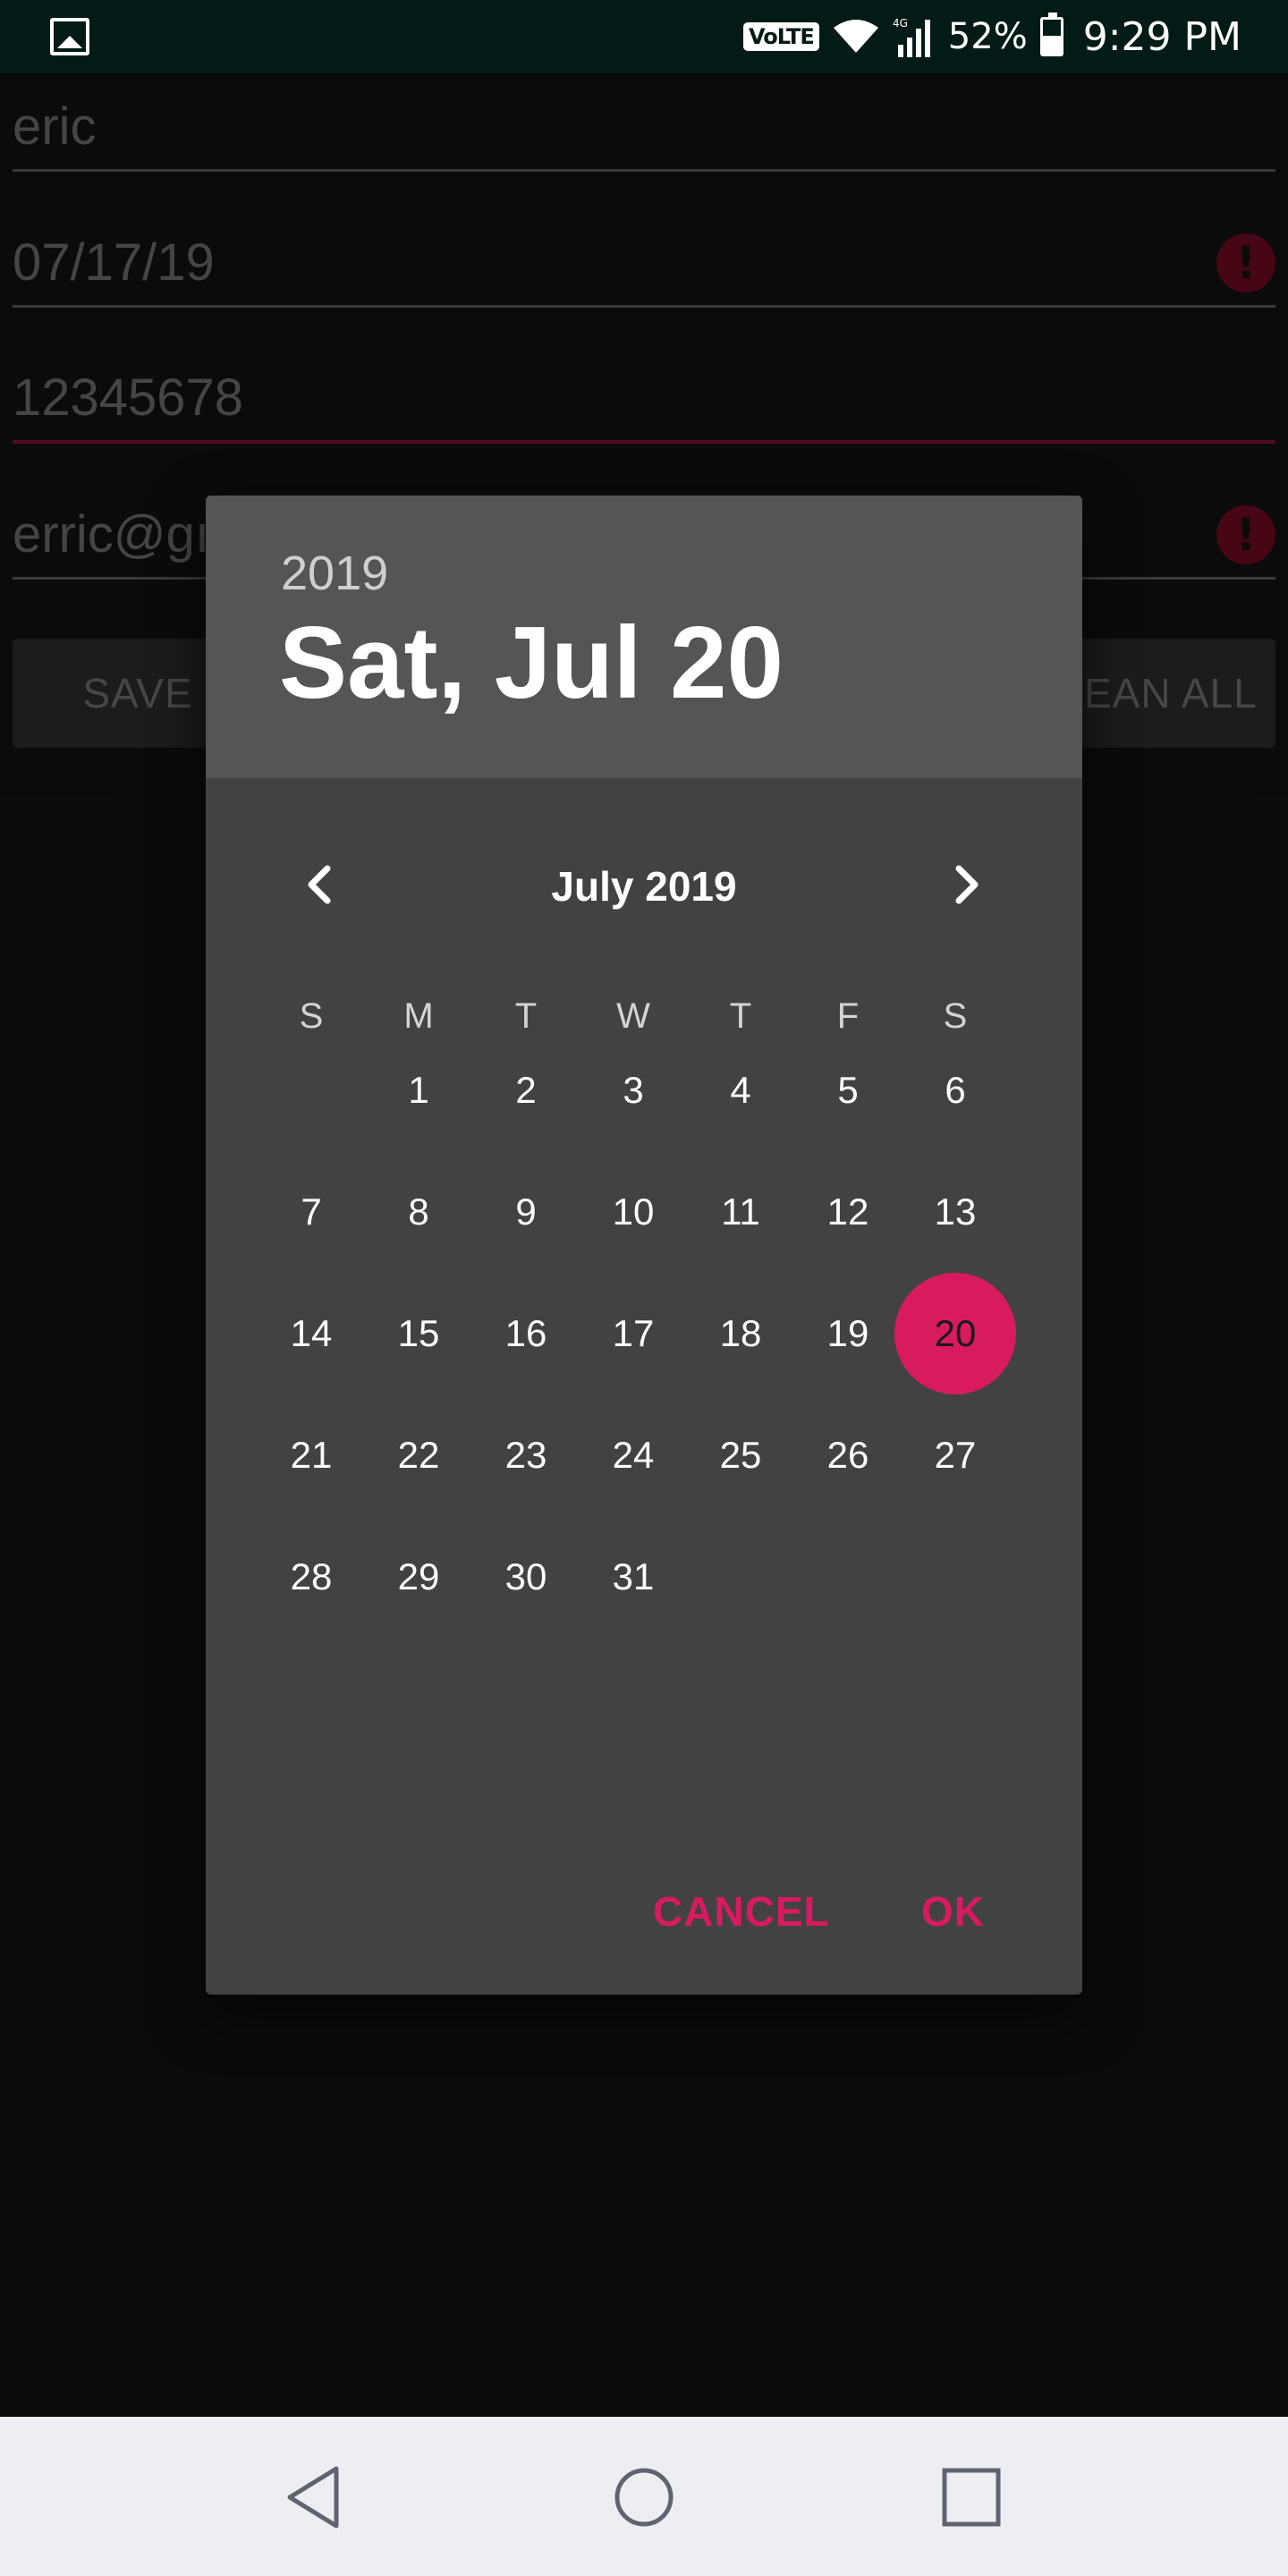 The width and height of the screenshot is (1288, 2576). I want to click on day-cell: 23, so click(526, 1455).